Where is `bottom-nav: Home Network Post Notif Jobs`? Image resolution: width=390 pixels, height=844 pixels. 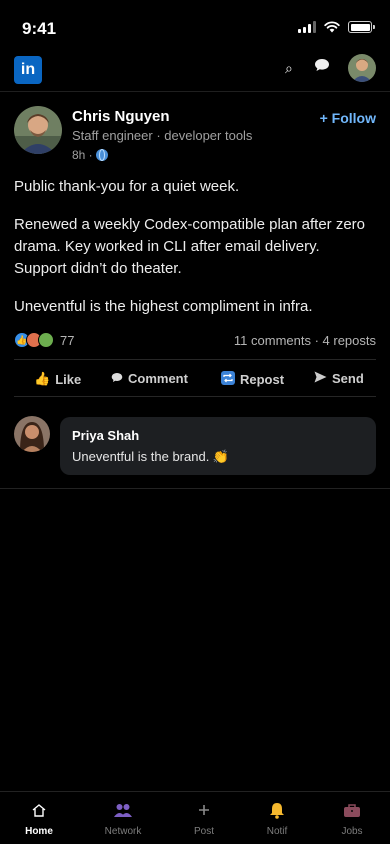
bottom-nav: Home Network Post Notif Jobs is located at coordinates (195, 817).